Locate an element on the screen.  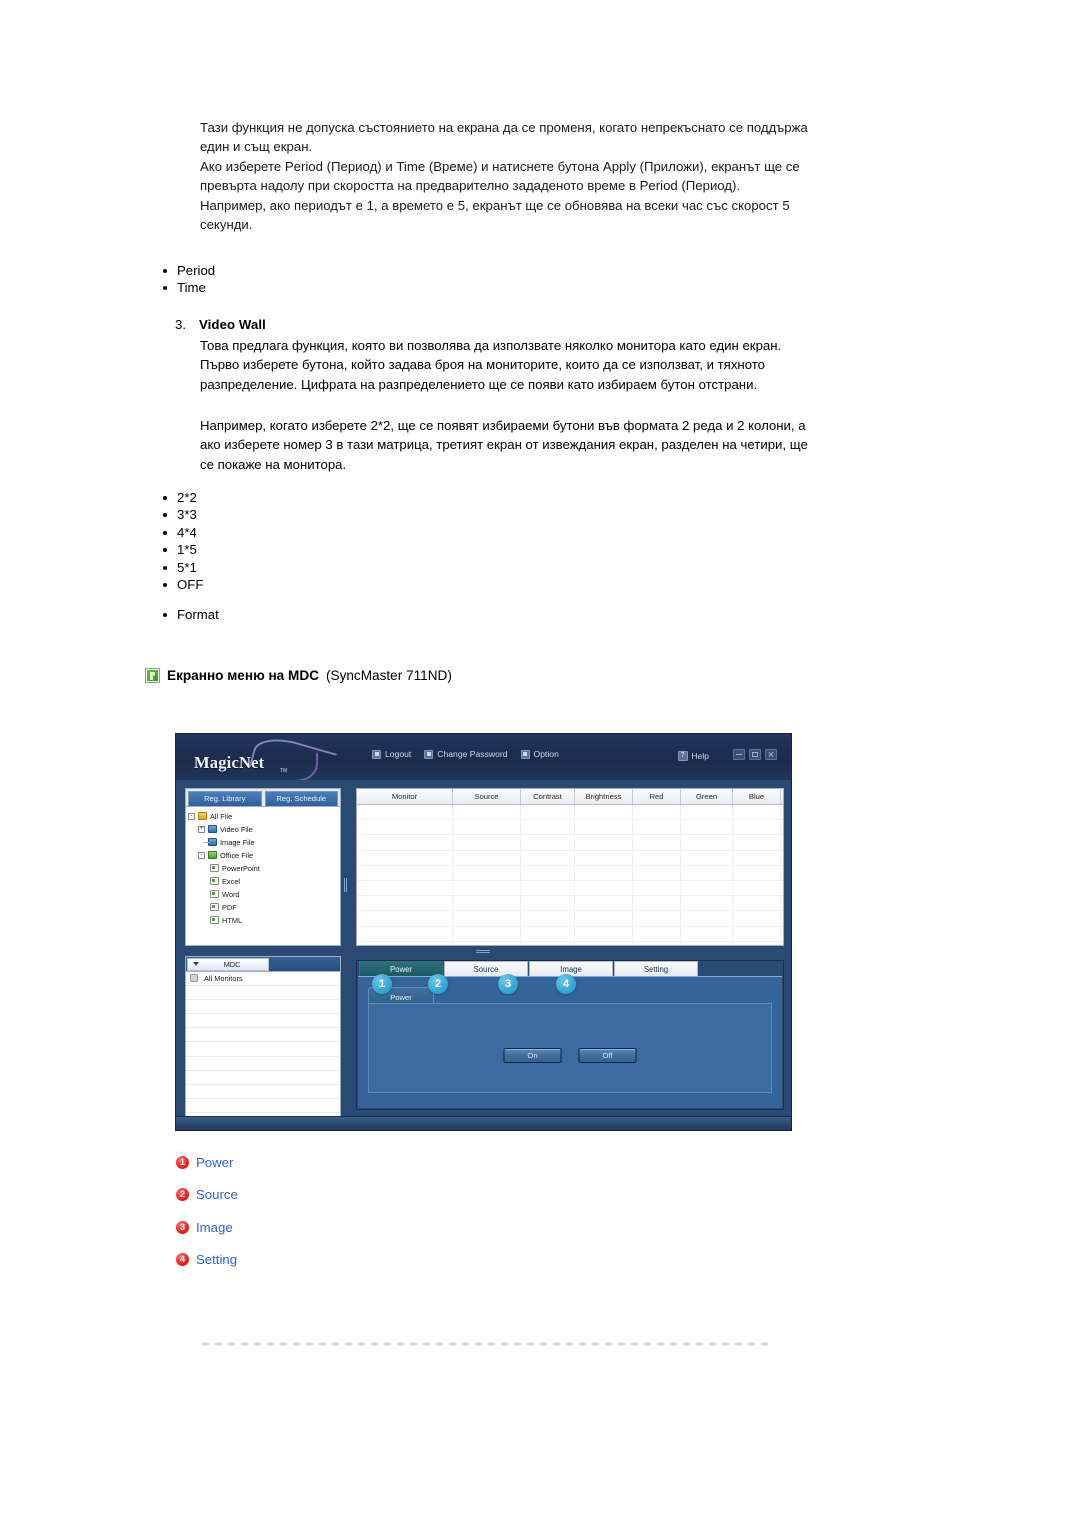
power-sub-panel: On Off is located at coordinates (570, 1048).